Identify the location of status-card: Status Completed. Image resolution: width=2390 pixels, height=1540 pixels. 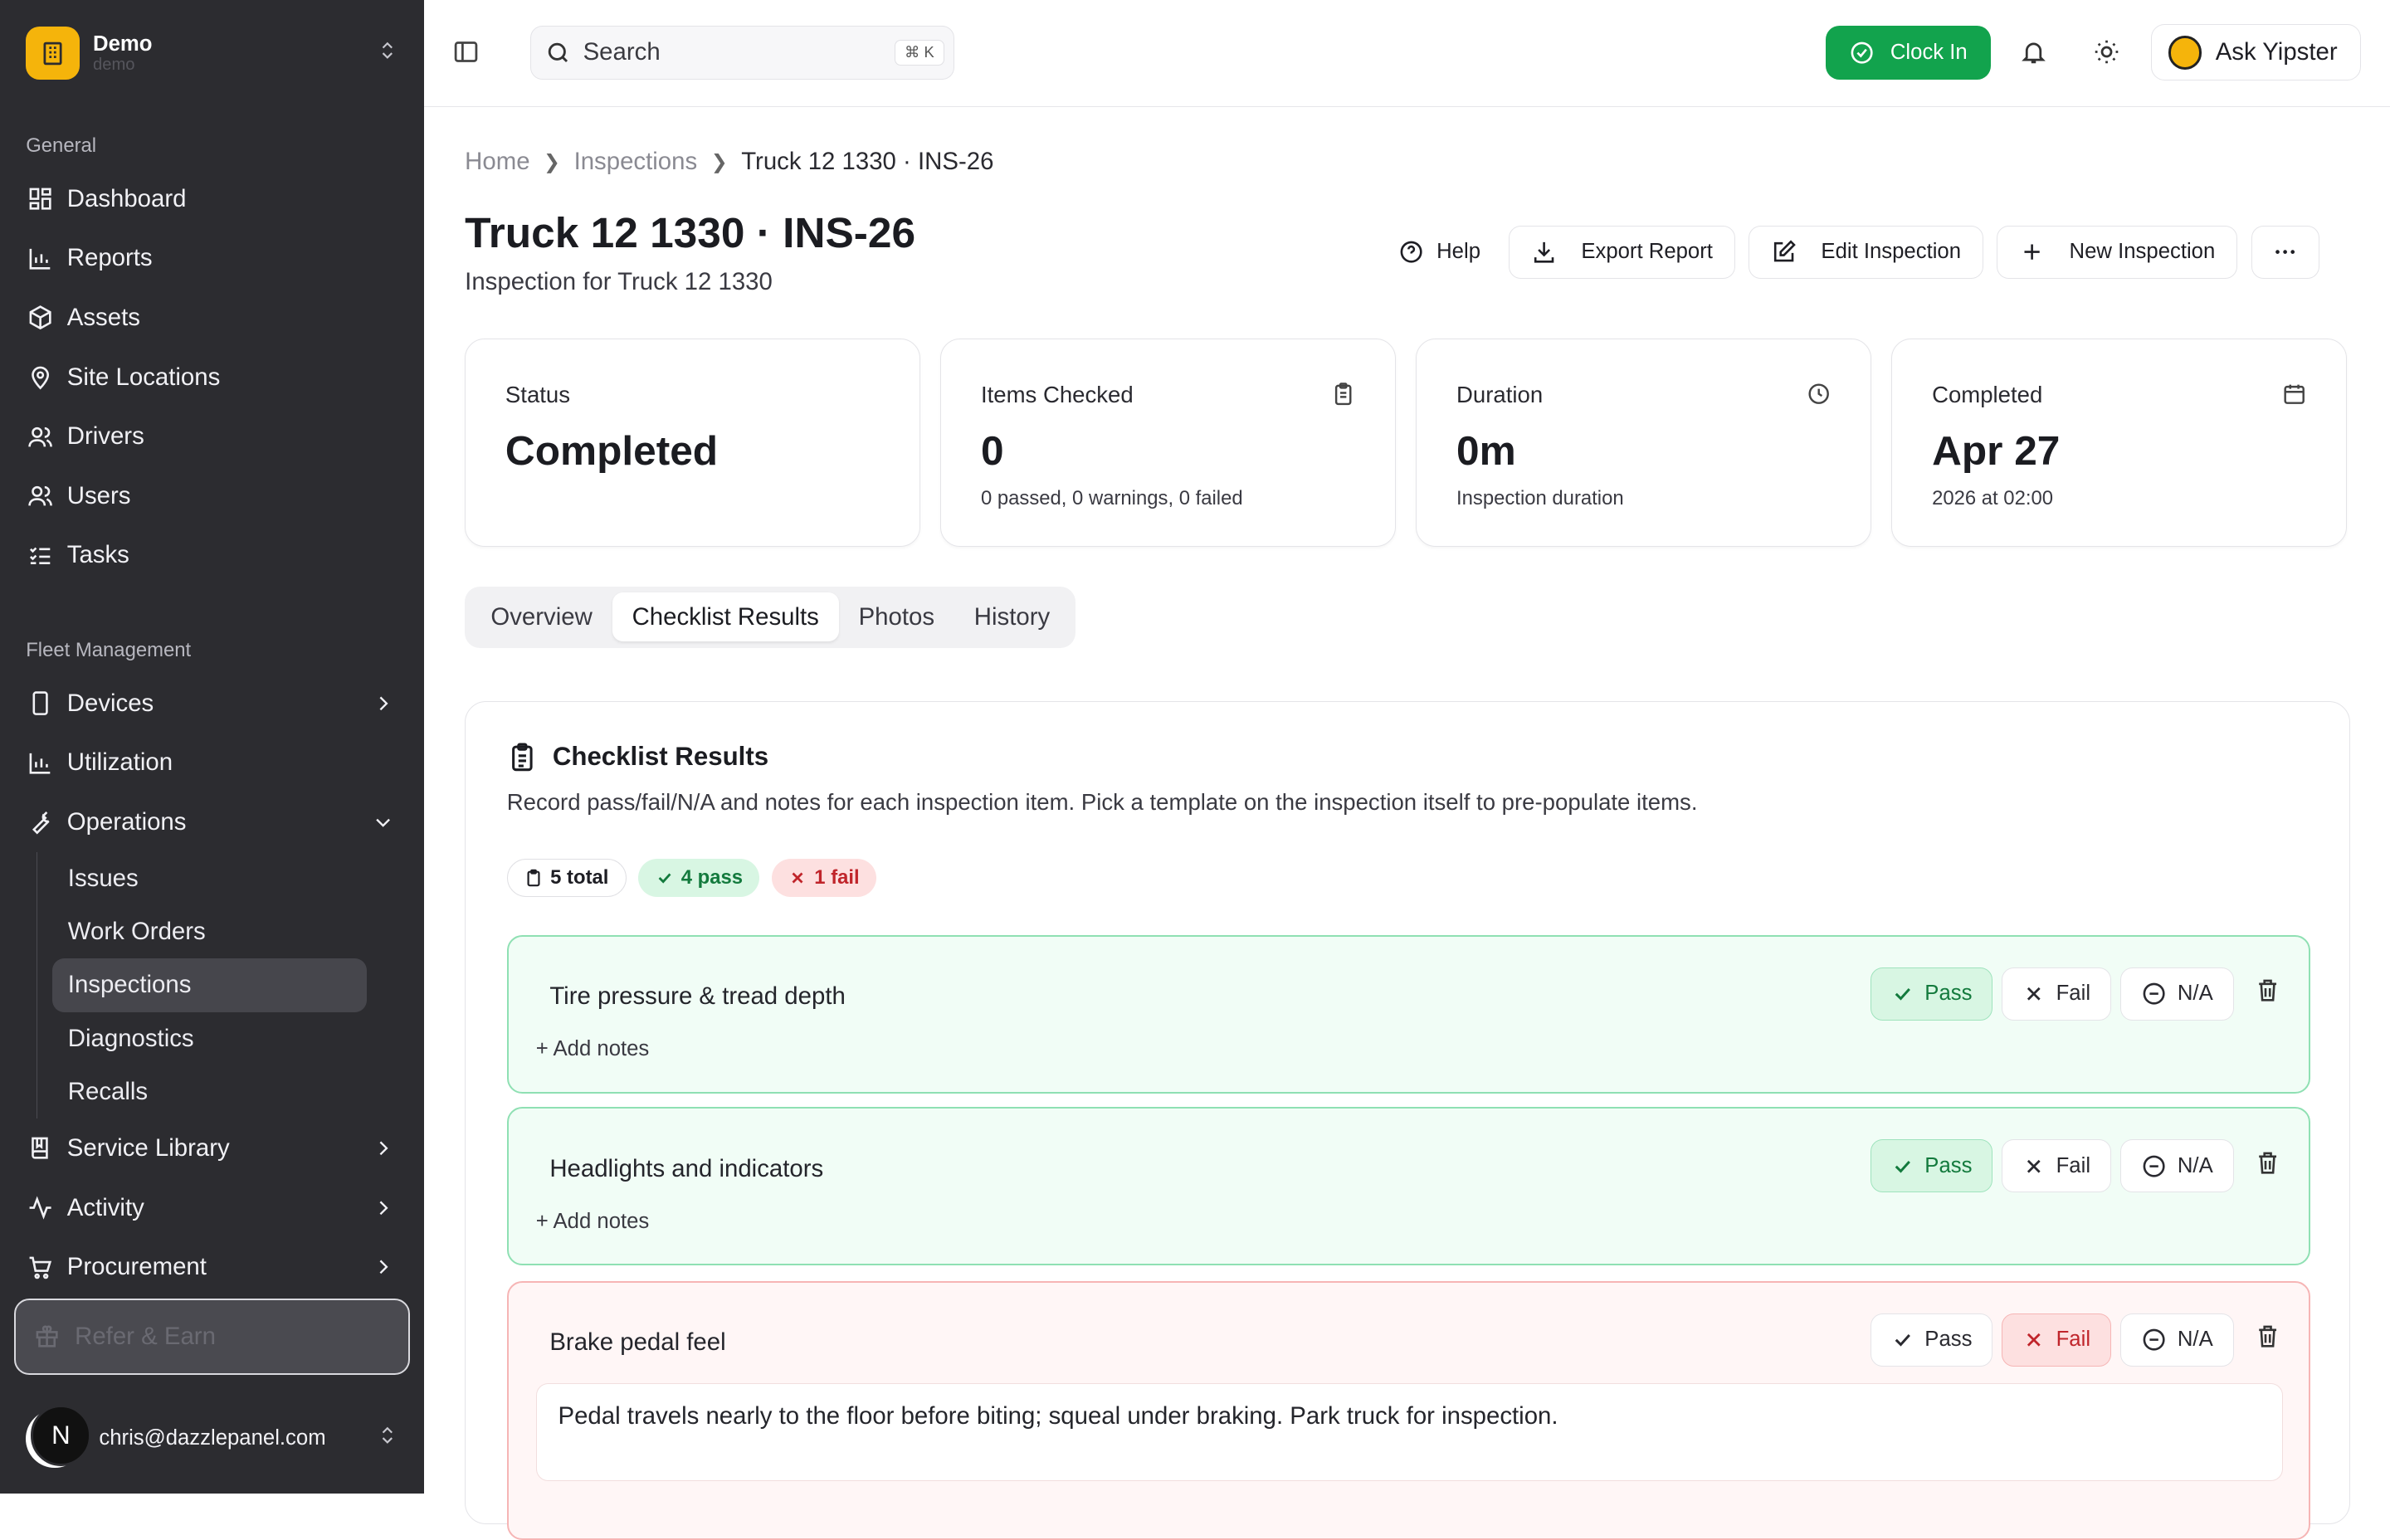
(693, 443).